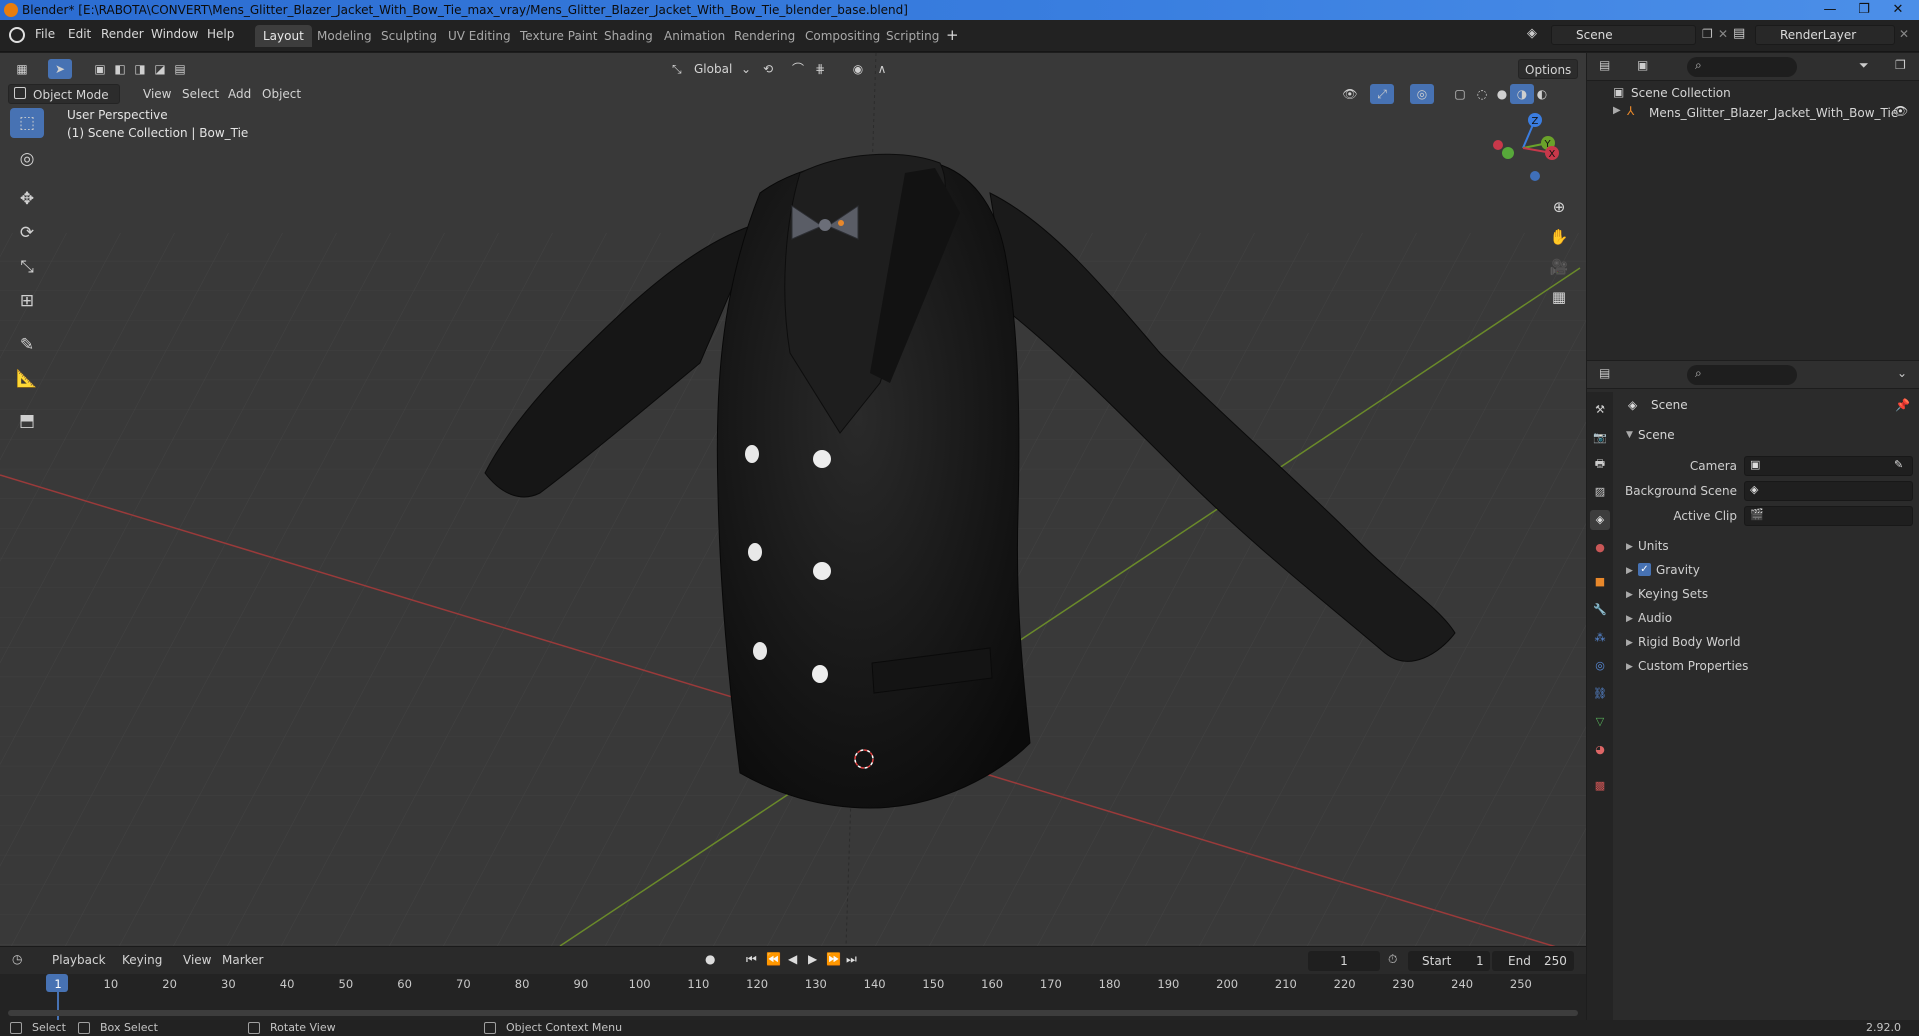 The width and height of the screenshot is (1919, 1036). What do you see at coordinates (812, 959) in the screenshot?
I see `play-icon: ▶` at bounding box center [812, 959].